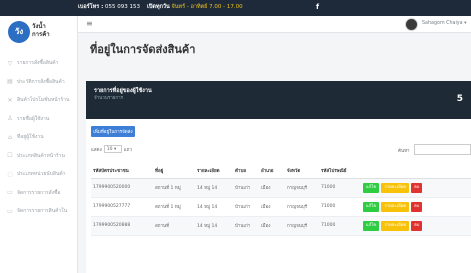  Describe the element at coordinates (302, 171) in the screenshot. I see `column-header-province: จังหวัด` at that location.